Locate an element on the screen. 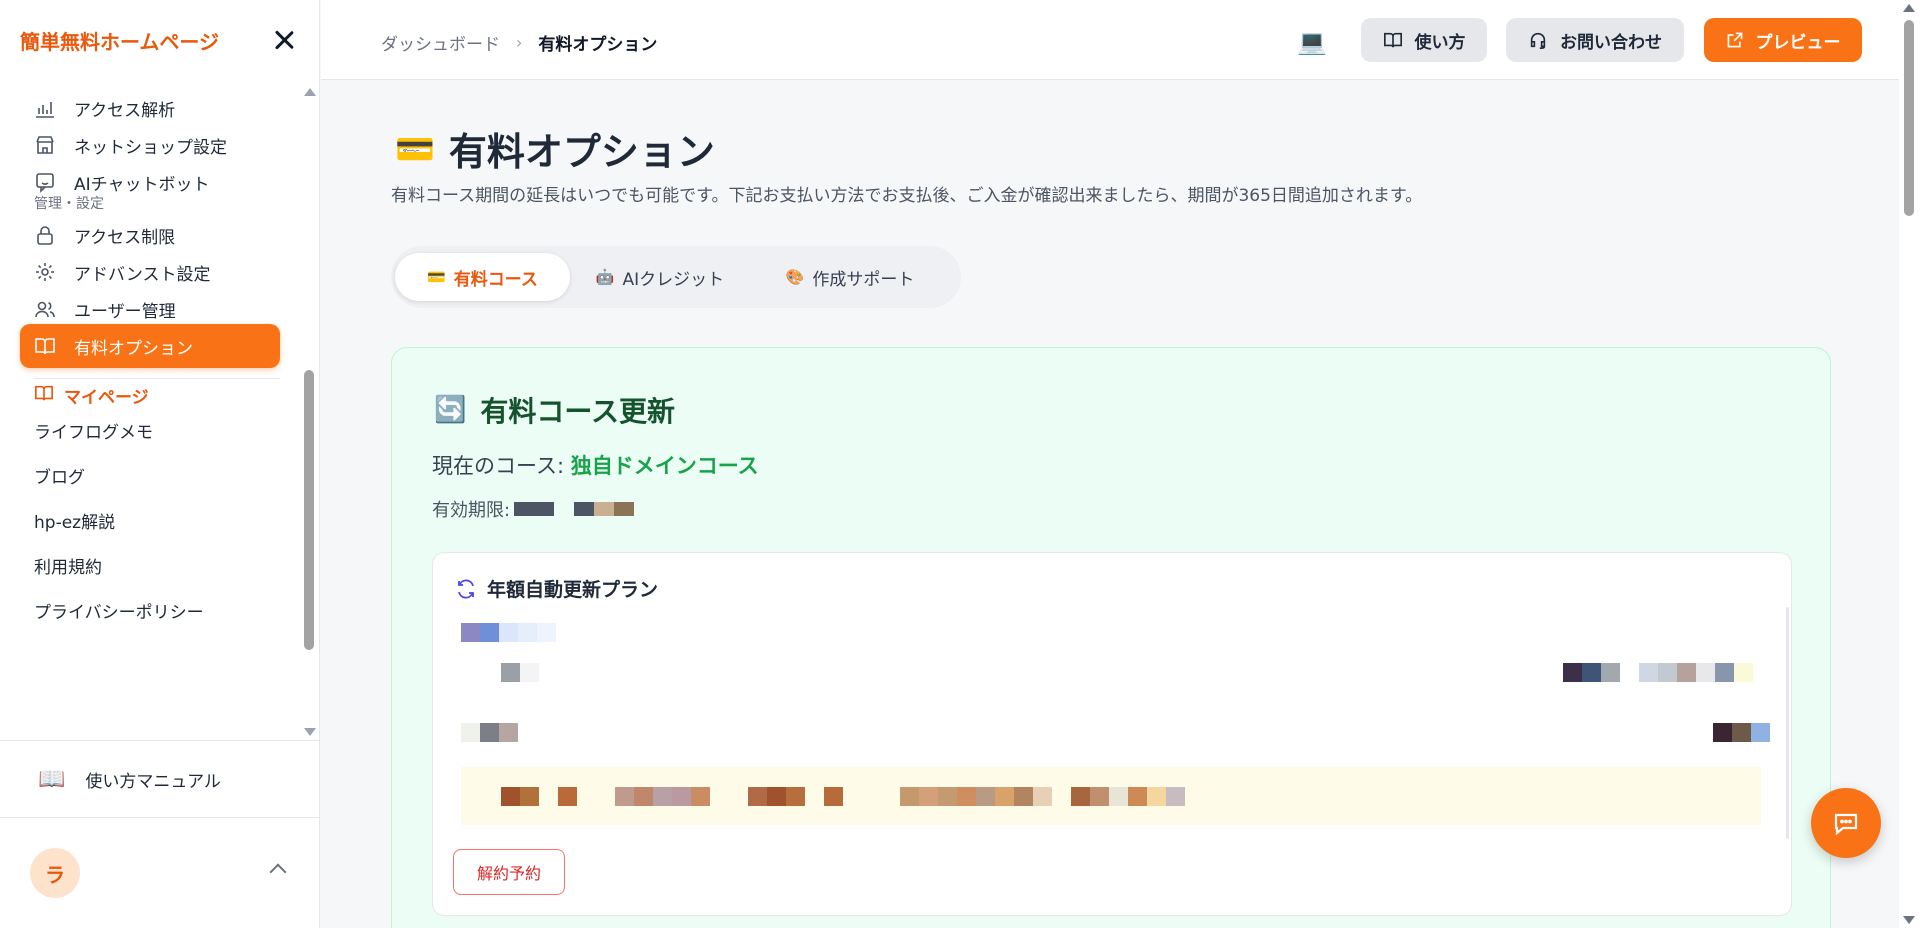 The width and height of the screenshot is (1920, 928). tab-creation-support: 🎨 作成サポート is located at coordinates (850, 277).